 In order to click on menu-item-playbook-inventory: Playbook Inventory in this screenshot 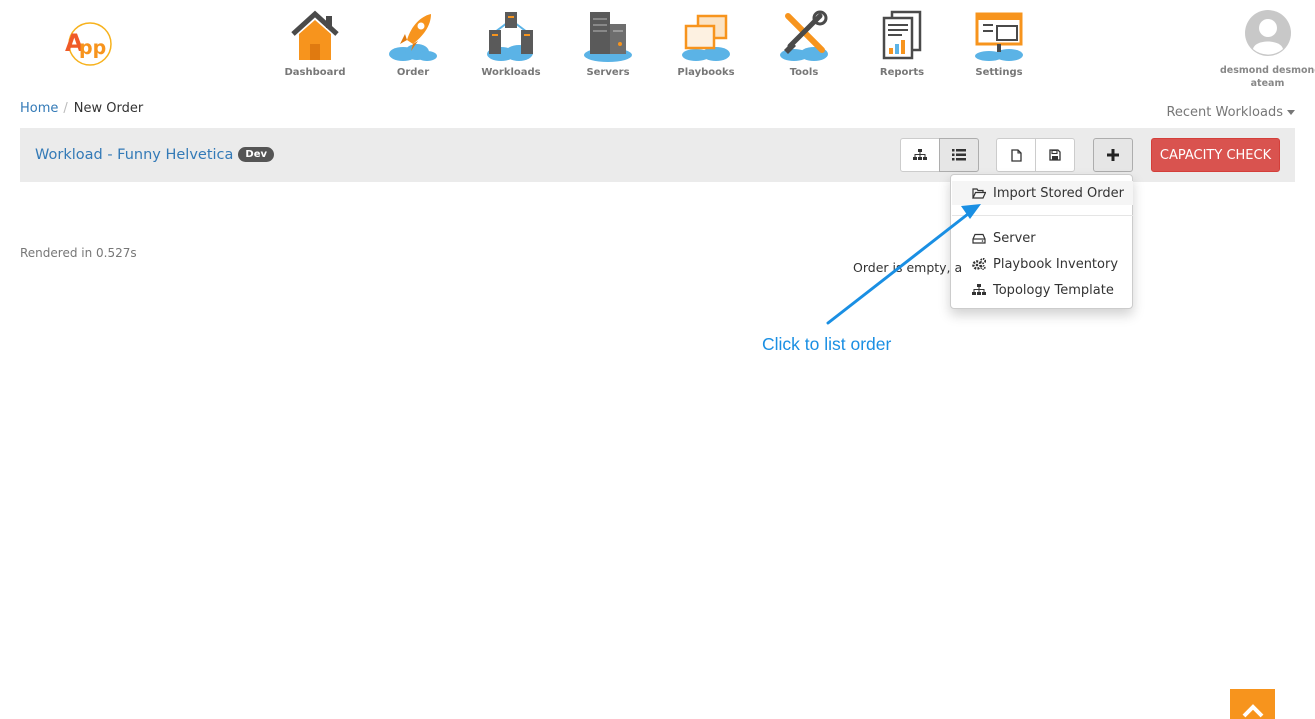, I will do `click(1042, 264)`.